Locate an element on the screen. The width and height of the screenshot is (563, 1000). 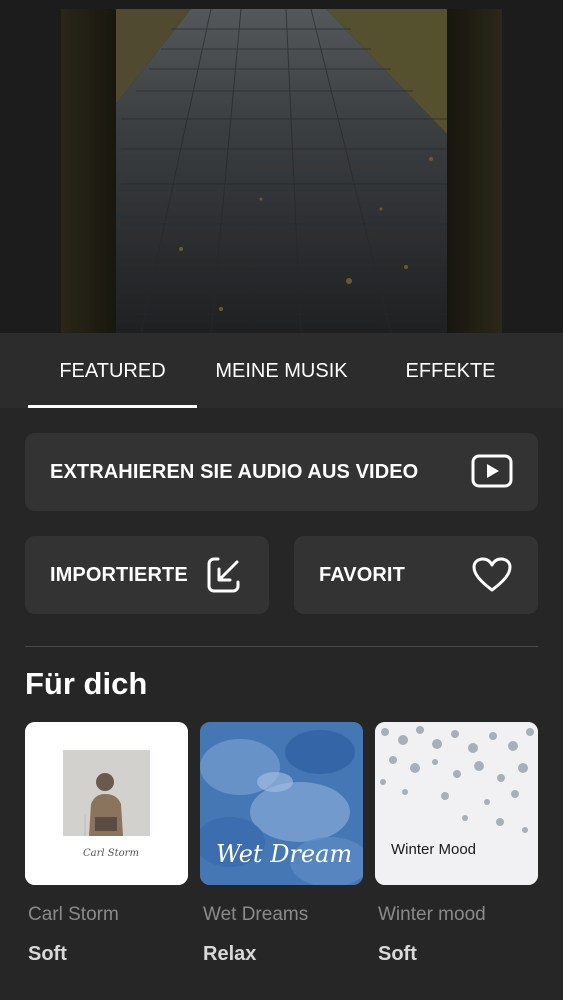
tab-effekte: EFFEKTE is located at coordinates (450, 370).